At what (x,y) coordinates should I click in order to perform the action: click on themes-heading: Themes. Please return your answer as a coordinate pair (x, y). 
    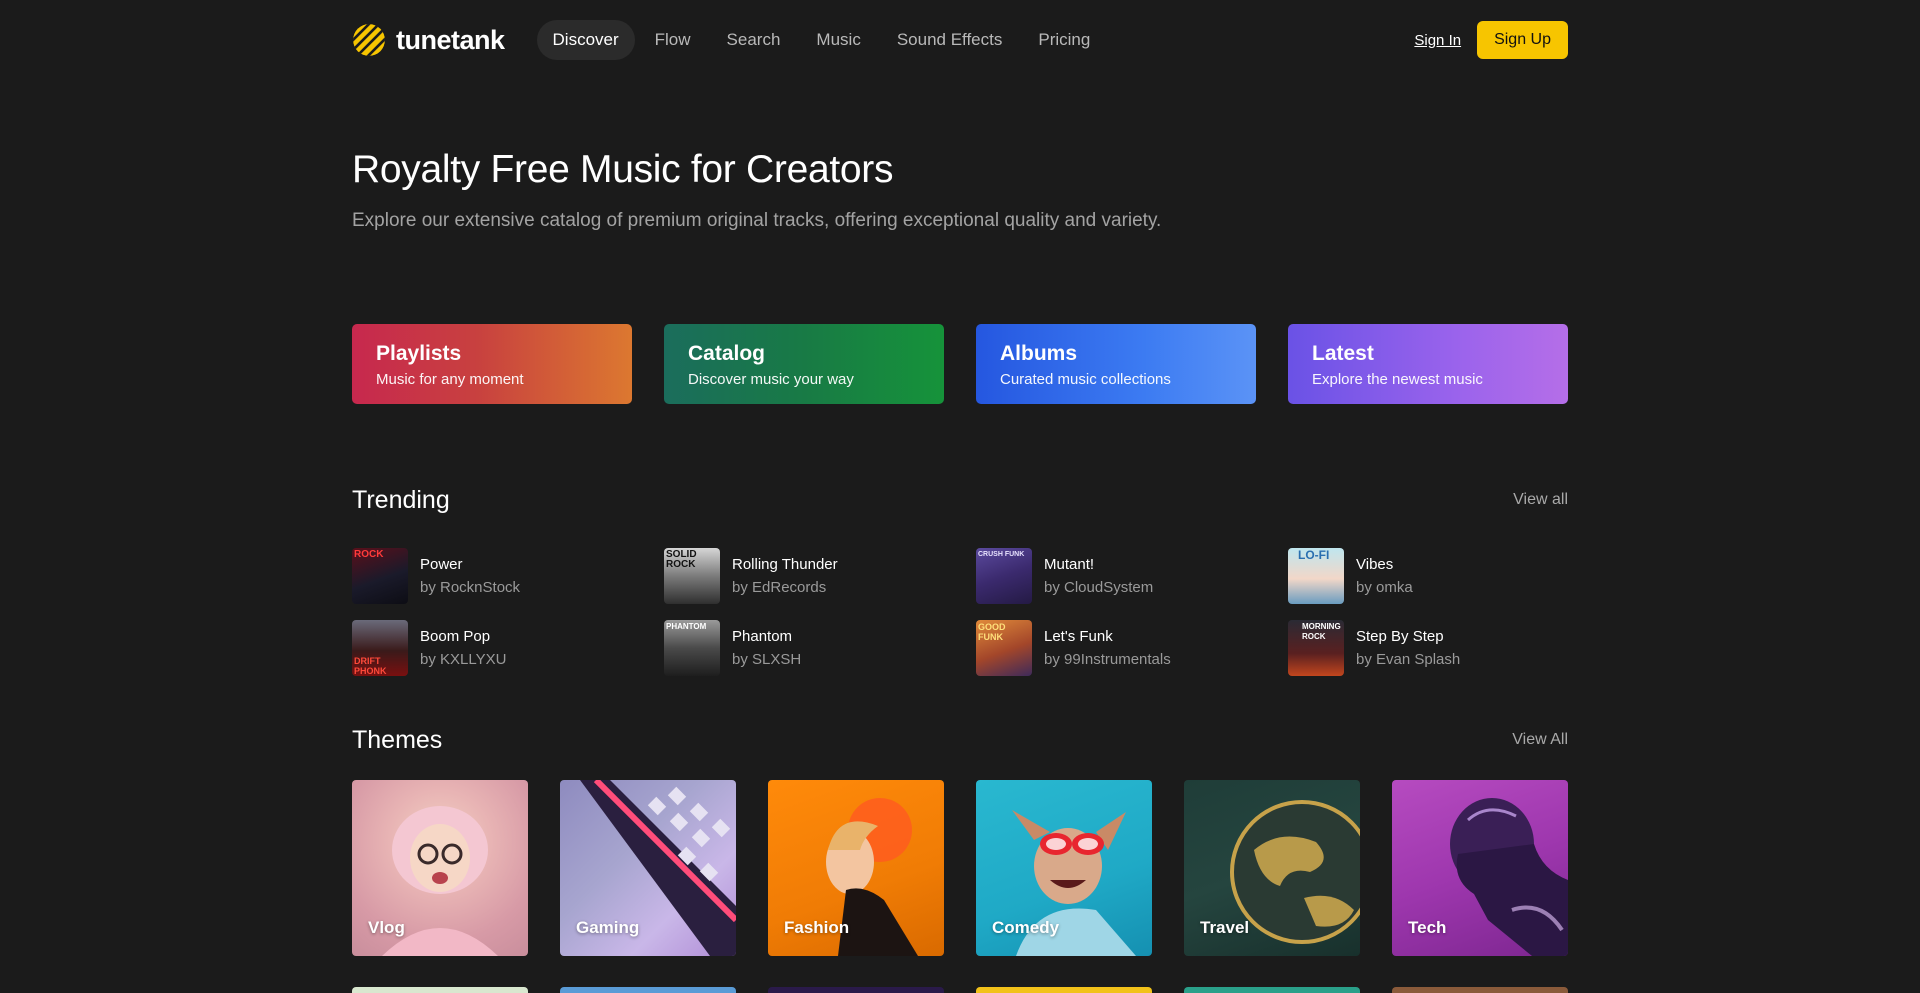
    Looking at the image, I should click on (397, 740).